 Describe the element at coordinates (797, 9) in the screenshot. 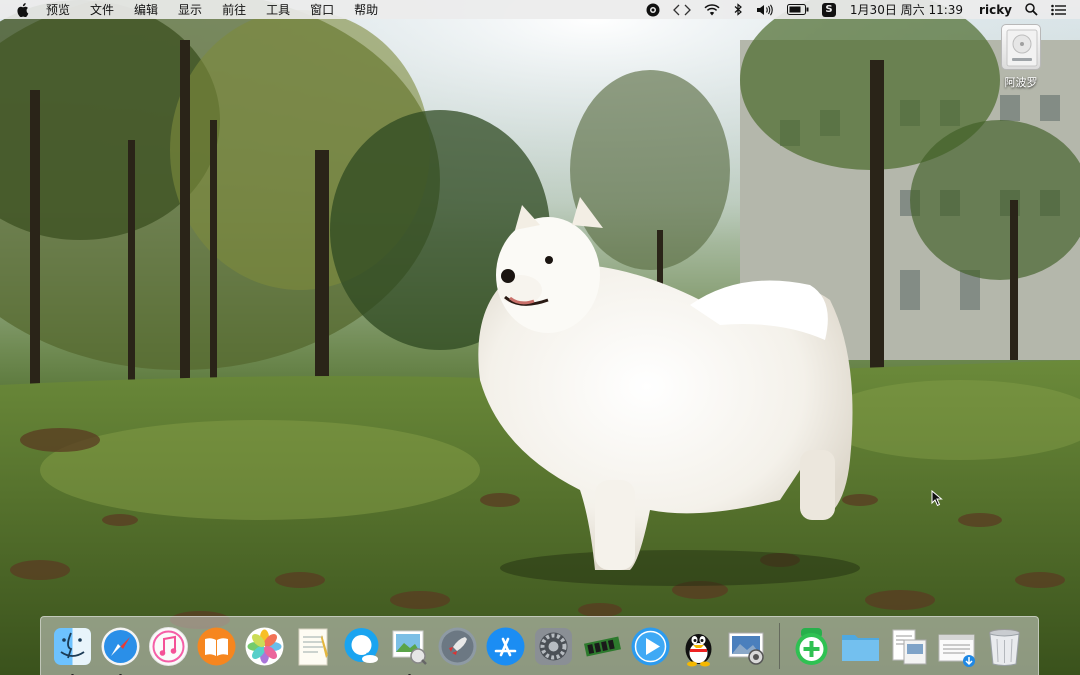

I see `battery-icon` at that location.